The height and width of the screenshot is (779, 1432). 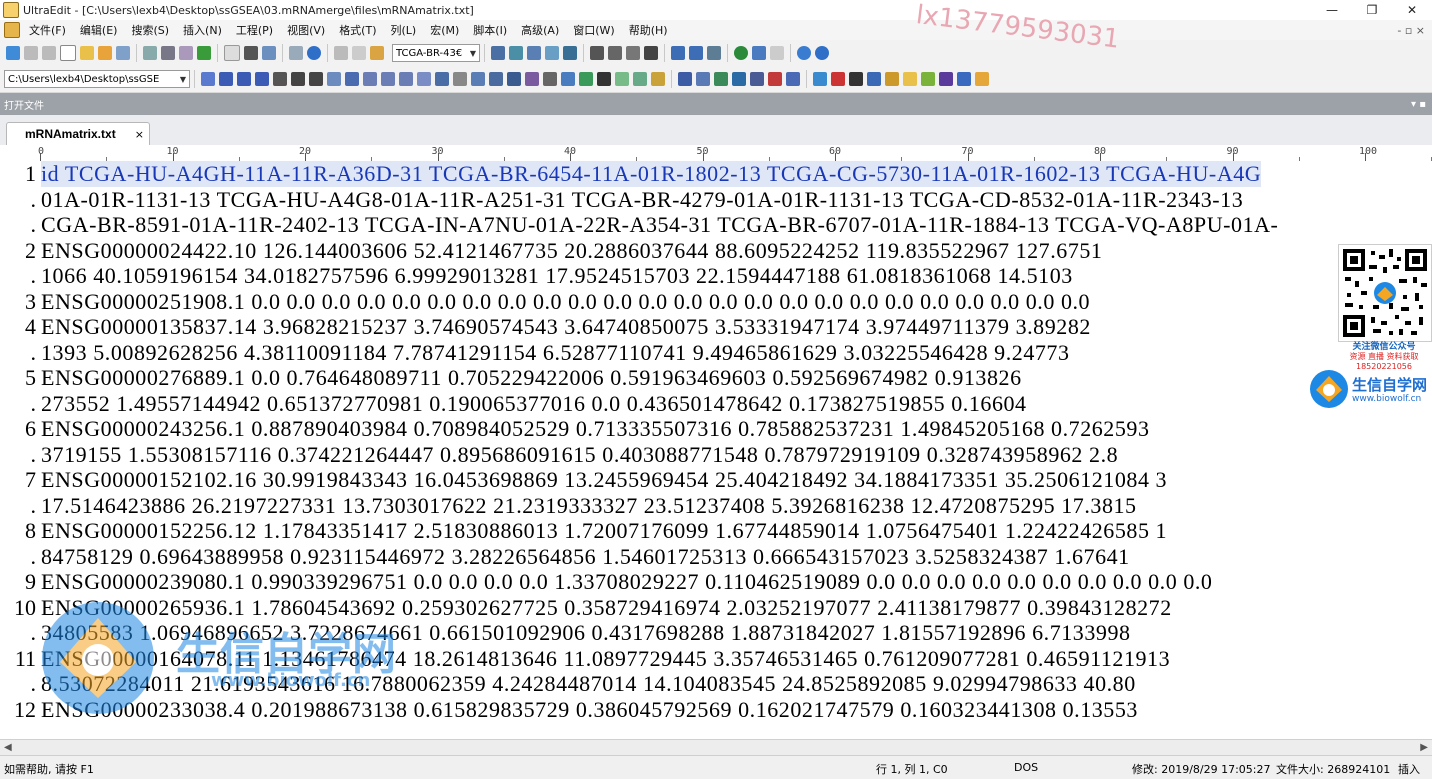 What do you see at coordinates (1424, 747) in the screenshot?
I see `scroll-right-icon: ▶` at bounding box center [1424, 747].